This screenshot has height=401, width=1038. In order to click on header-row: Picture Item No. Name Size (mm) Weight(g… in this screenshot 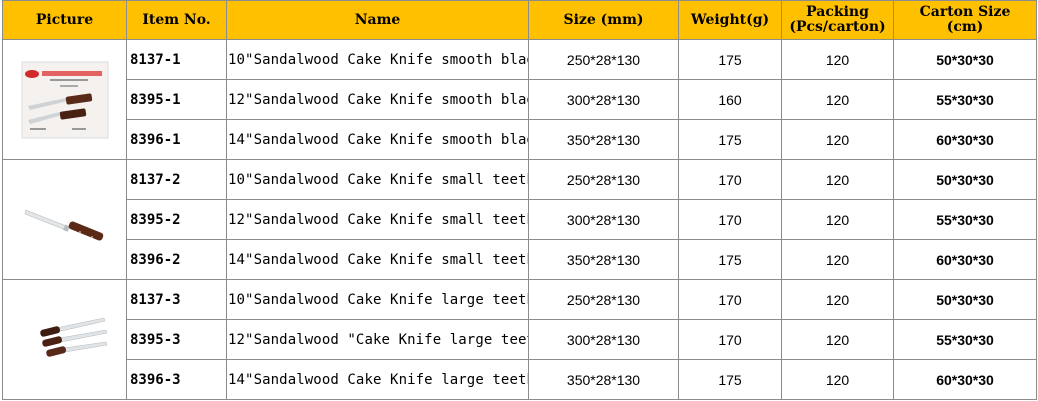, I will do `click(519, 20)`.